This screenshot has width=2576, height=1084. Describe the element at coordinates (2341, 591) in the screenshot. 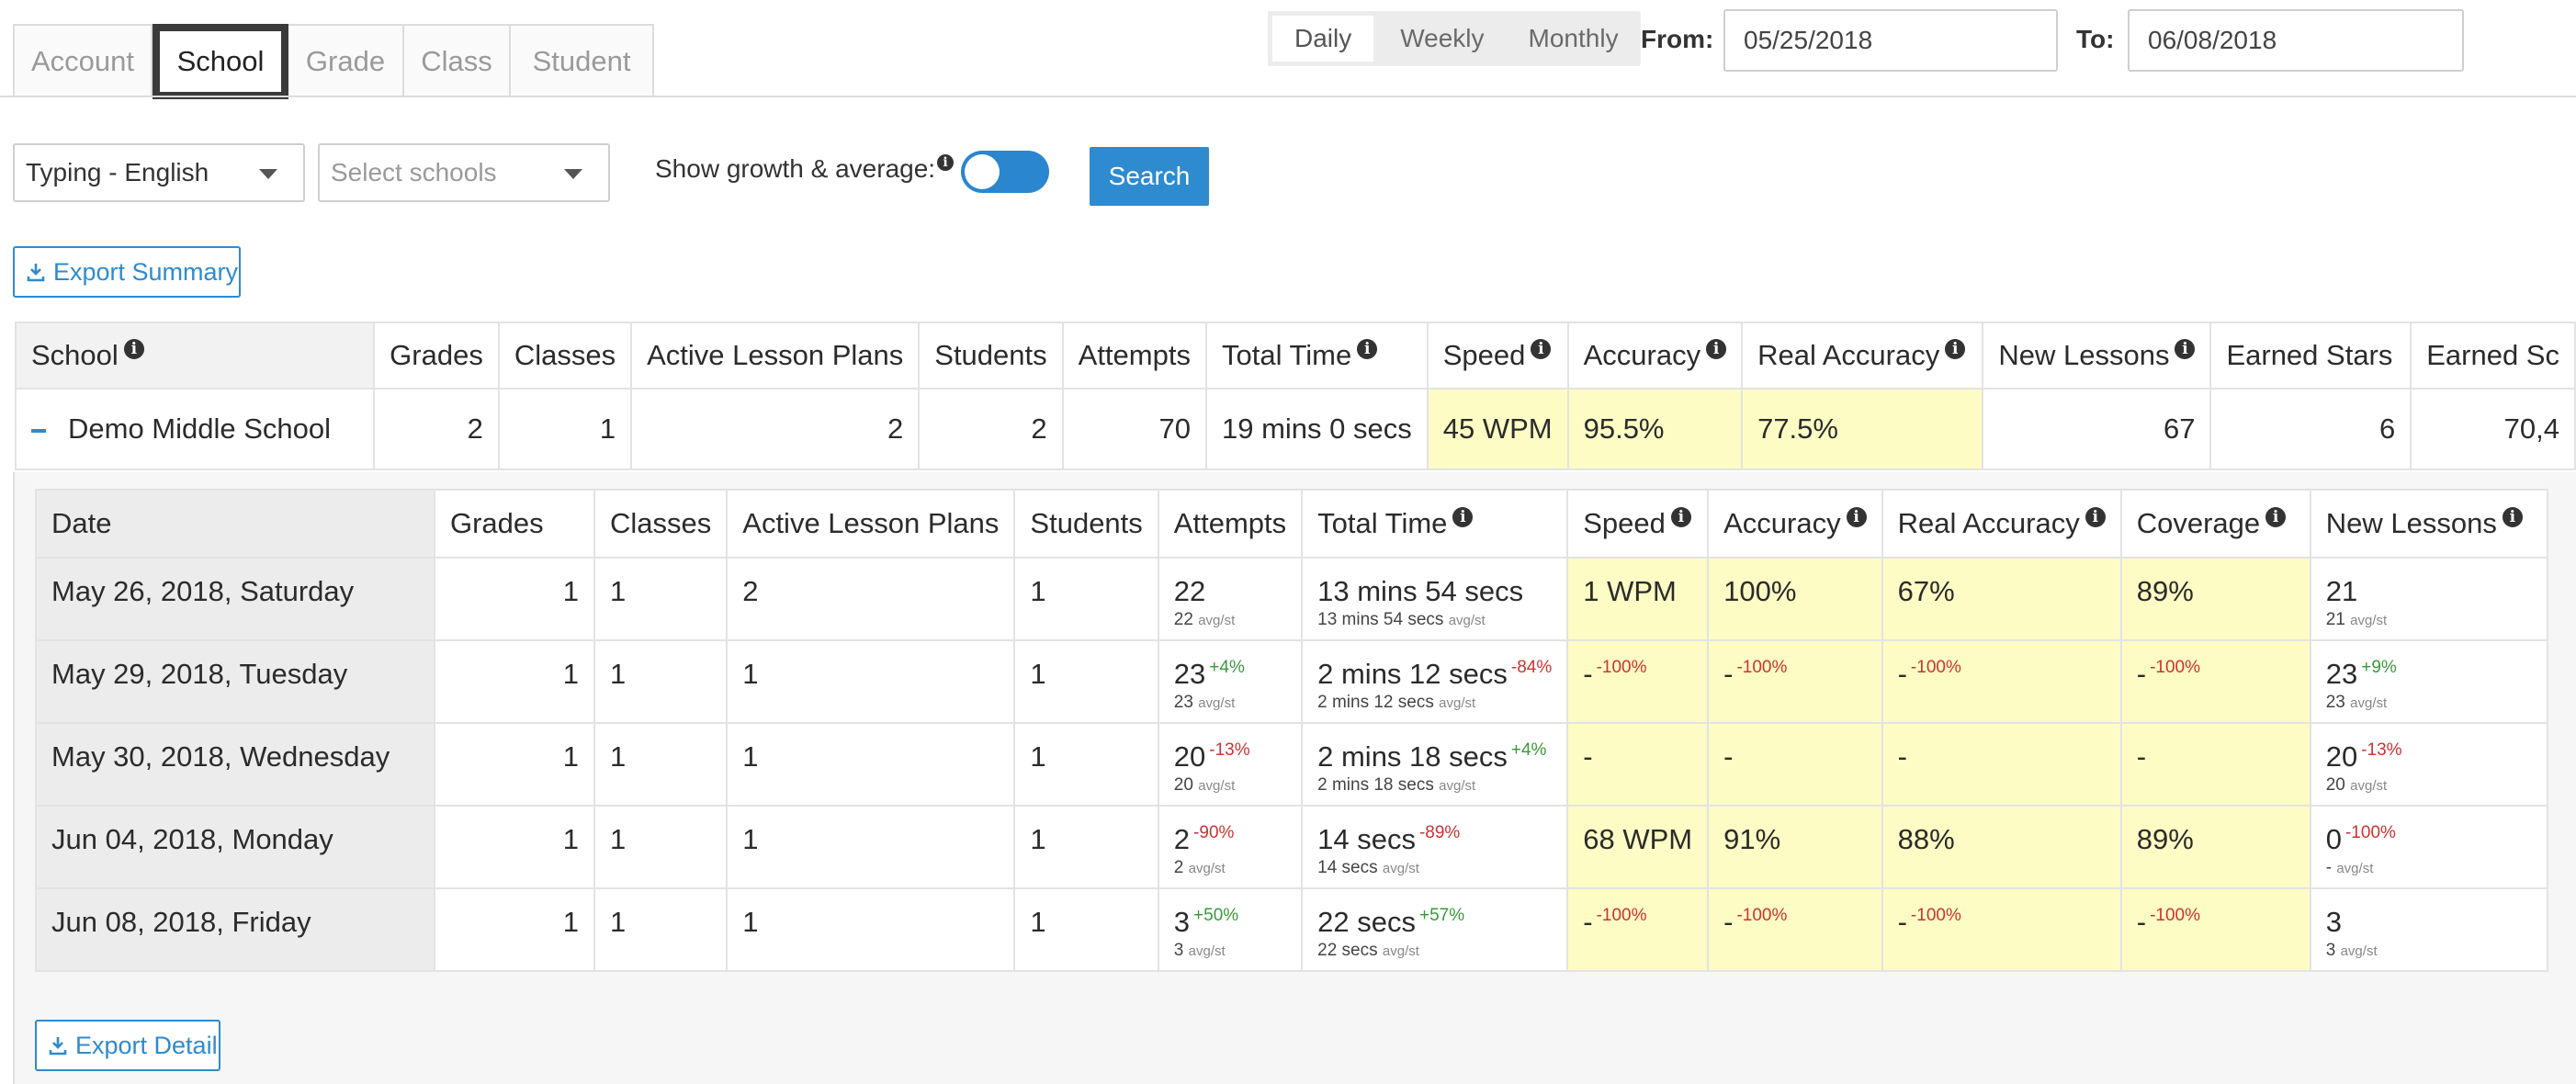

I see `lessons-value: 21` at that location.